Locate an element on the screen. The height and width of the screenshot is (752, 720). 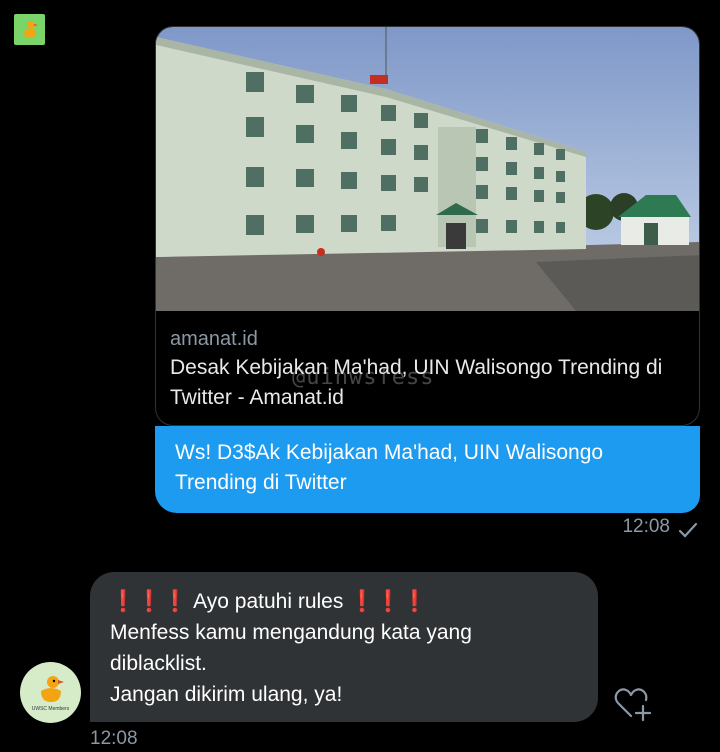
add-reaction-heart-icon is located at coordinates (633, 704).